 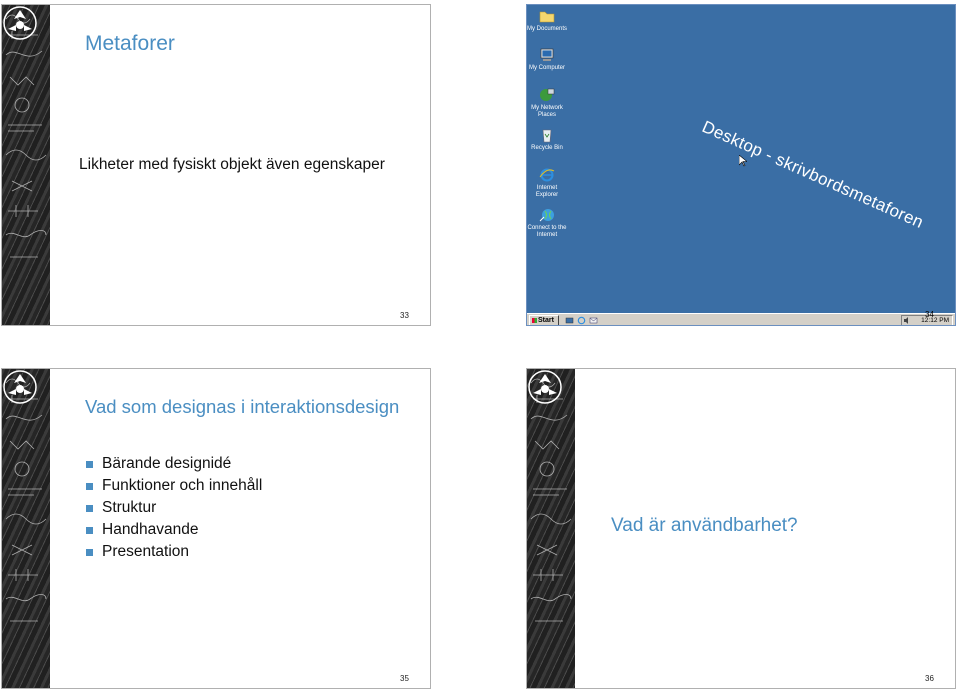 What do you see at coordinates (130, 43) in the screenshot?
I see `slide-title: Metaforer` at bounding box center [130, 43].